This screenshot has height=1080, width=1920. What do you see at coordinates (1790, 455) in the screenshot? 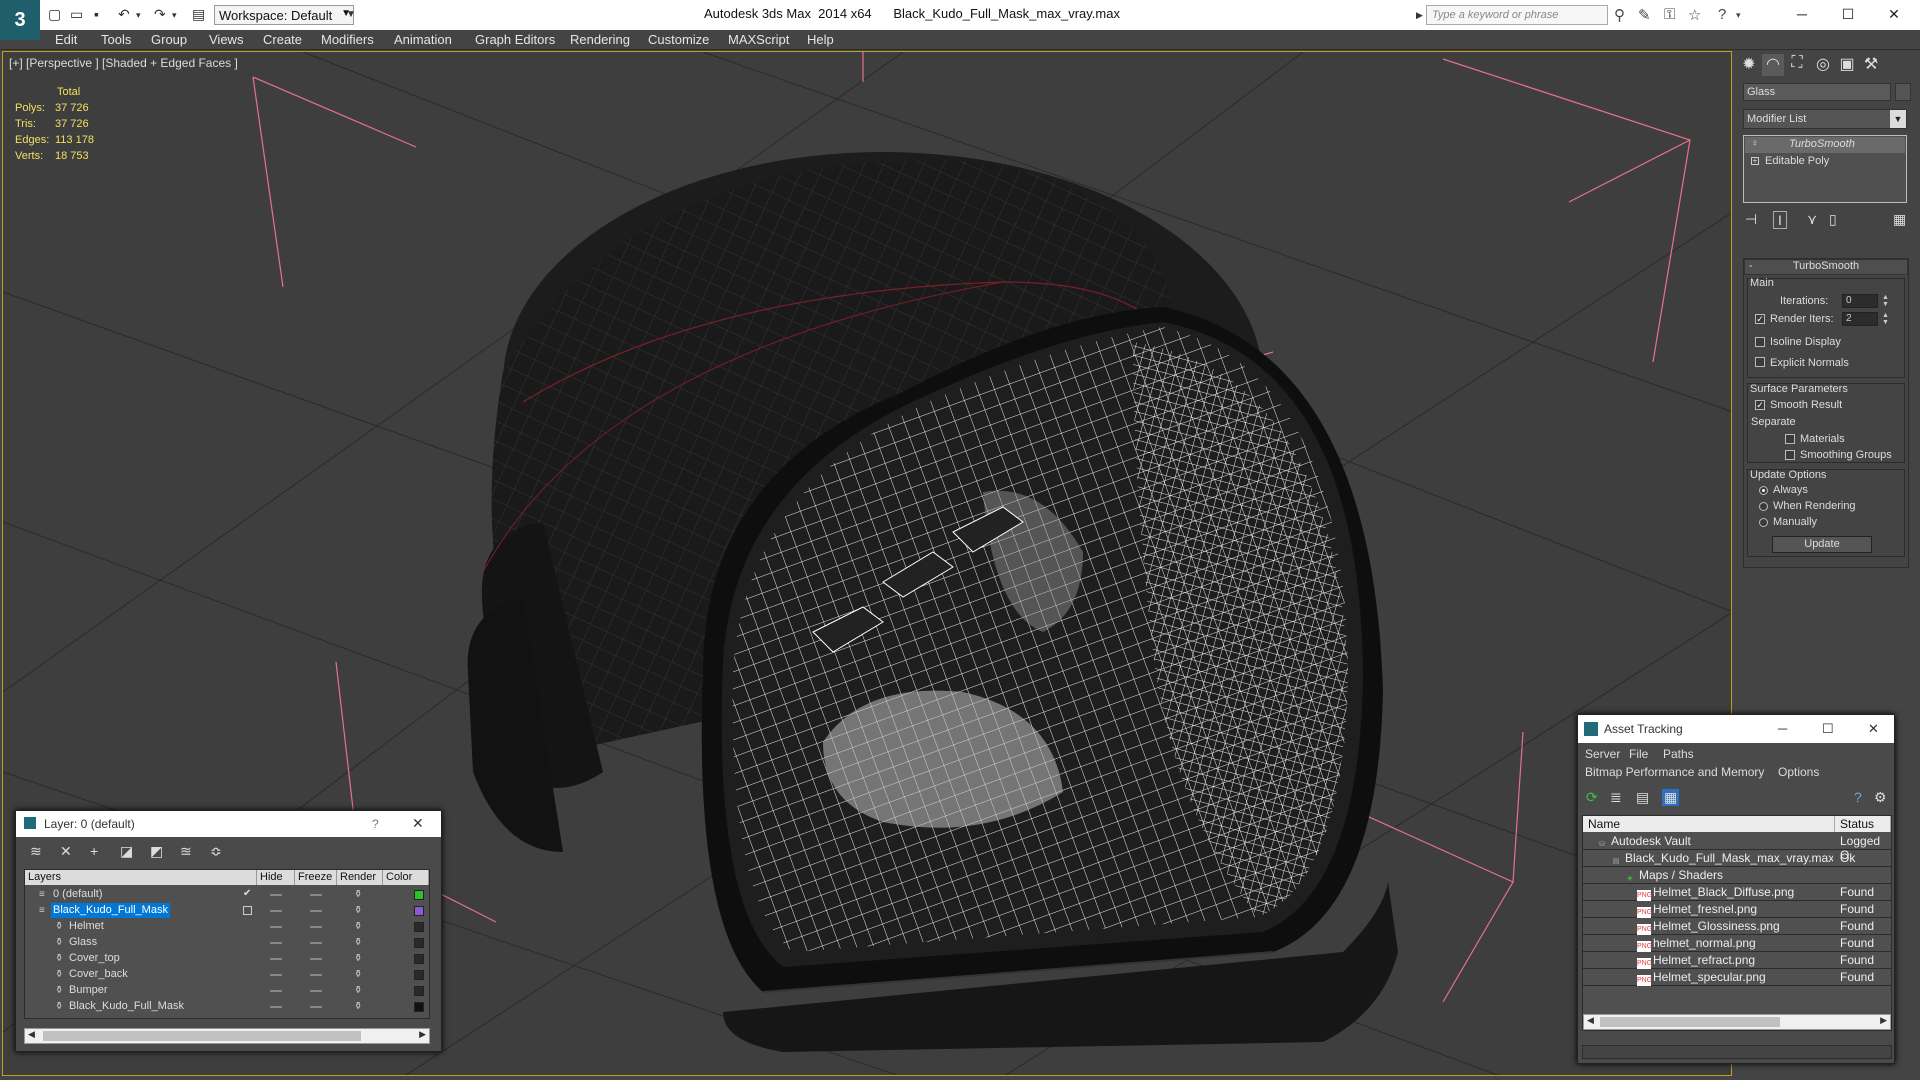
I see `smoothing-groups-checkbox` at bounding box center [1790, 455].